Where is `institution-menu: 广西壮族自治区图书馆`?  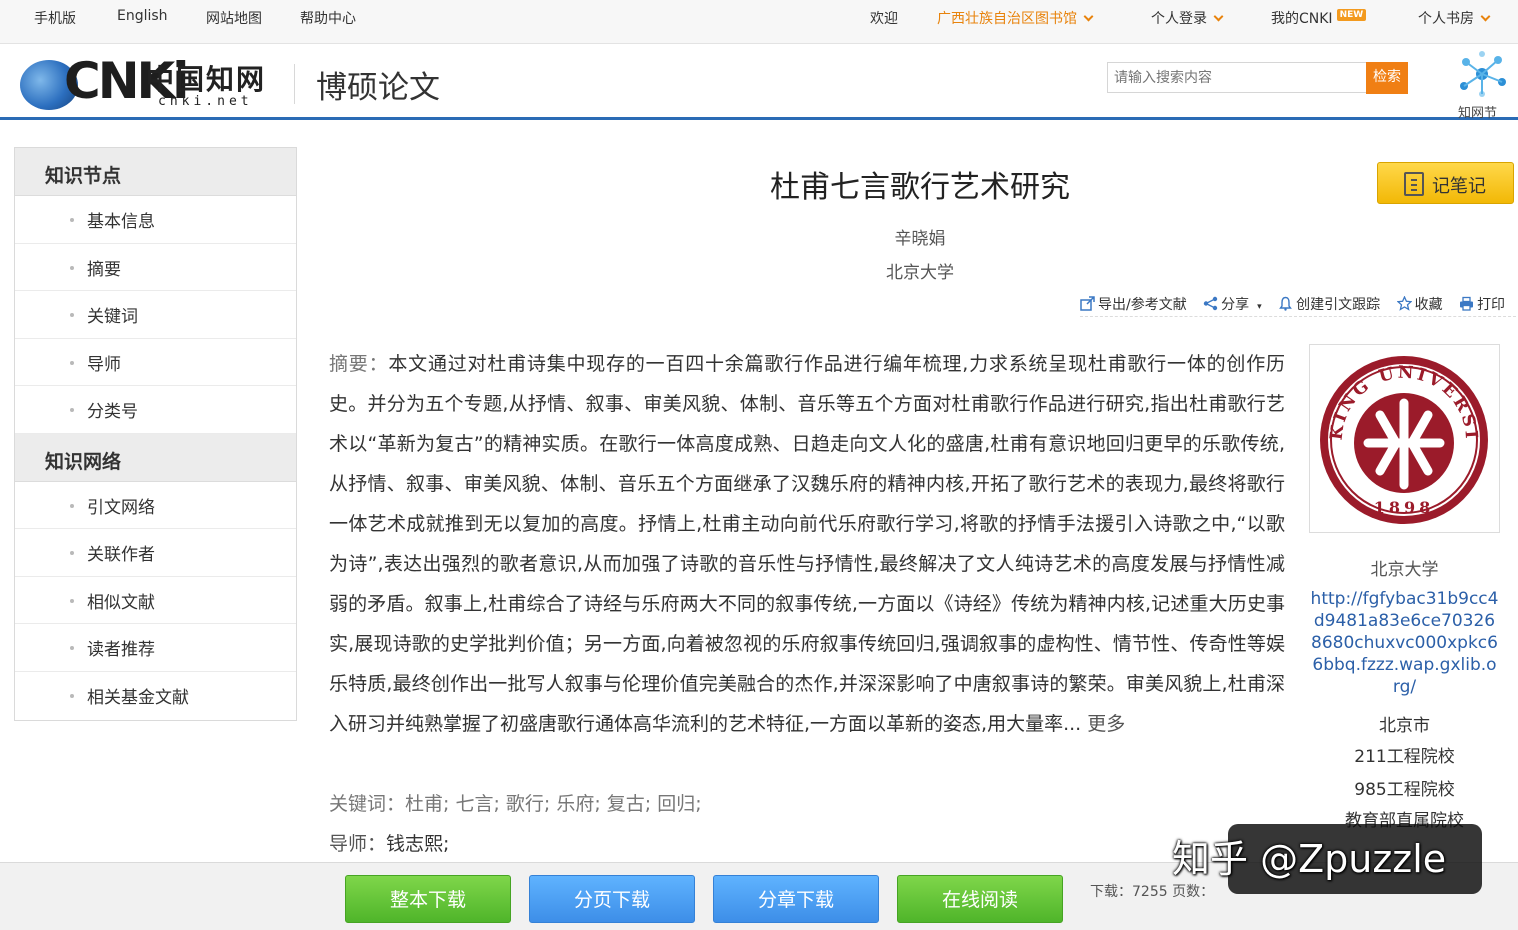
institution-menu: 广西壮族自治区图书馆 is located at coordinates (1015, 18).